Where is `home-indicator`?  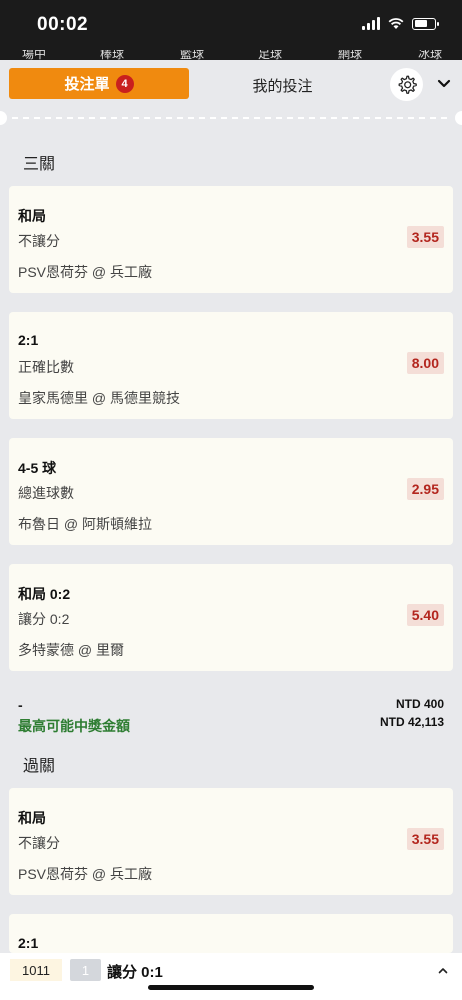 home-indicator is located at coordinates (231, 987).